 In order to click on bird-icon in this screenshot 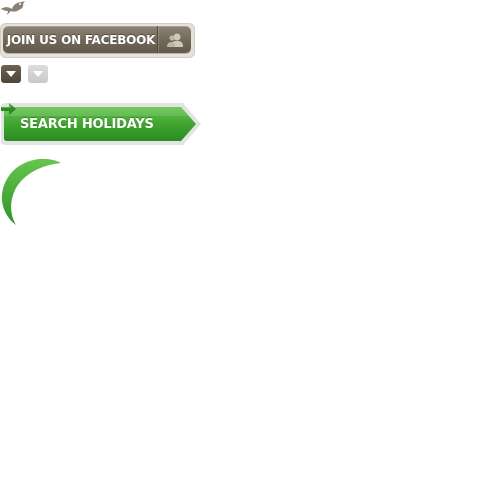, I will do `click(13, 8)`.